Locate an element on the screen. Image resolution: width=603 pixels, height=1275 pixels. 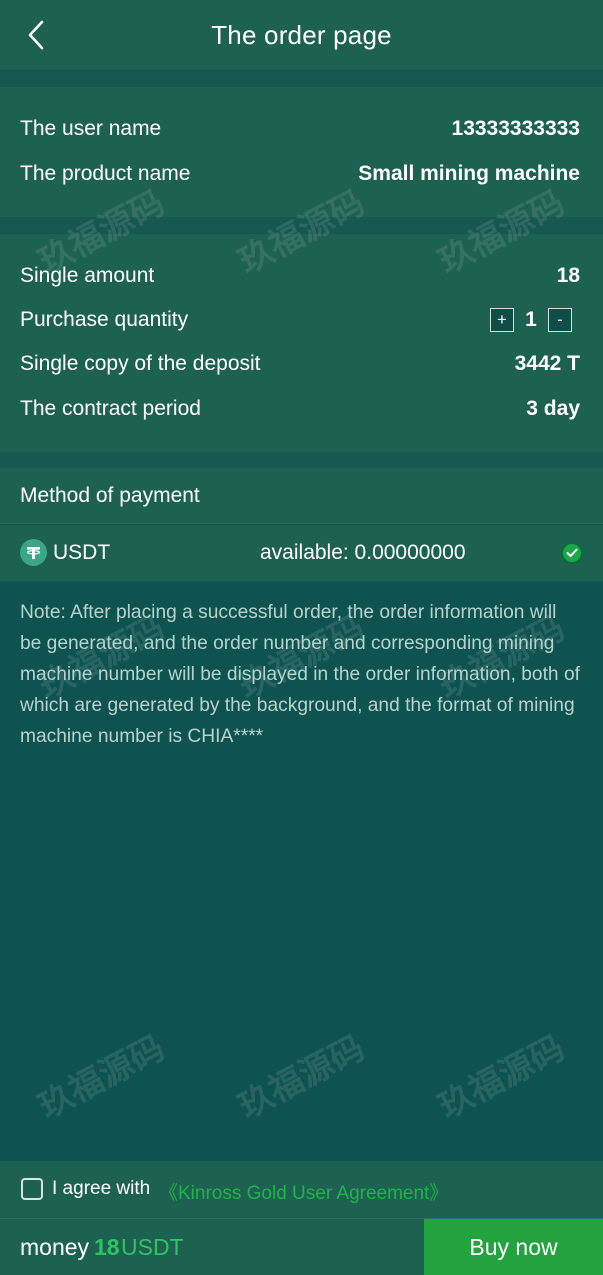
agreement-link: 《Kinross Gold User Agreement》 is located at coordinates (303, 1191).